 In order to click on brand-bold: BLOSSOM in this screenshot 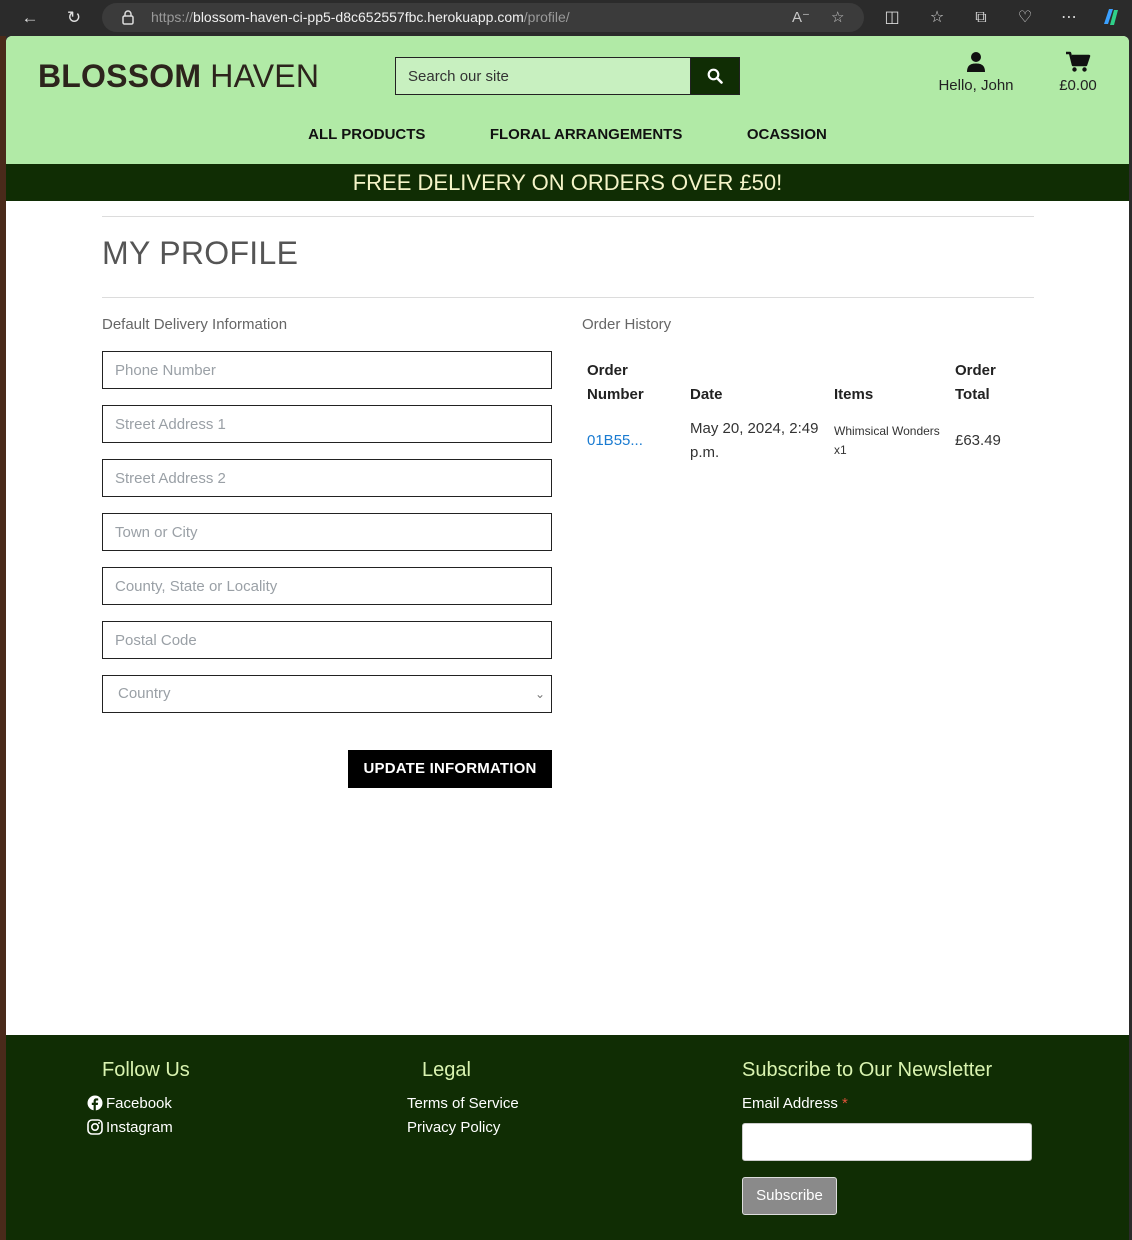, I will do `click(120, 76)`.